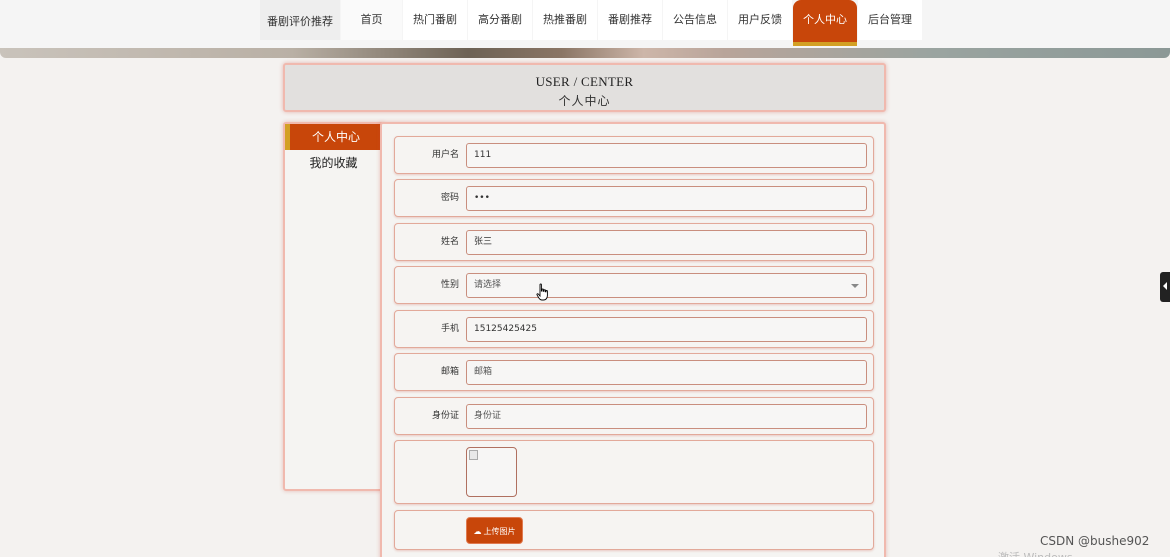 This screenshot has width=1170, height=557. What do you see at coordinates (634, 530) in the screenshot?
I see `form-row-upload: ☁ 上传图片` at bounding box center [634, 530].